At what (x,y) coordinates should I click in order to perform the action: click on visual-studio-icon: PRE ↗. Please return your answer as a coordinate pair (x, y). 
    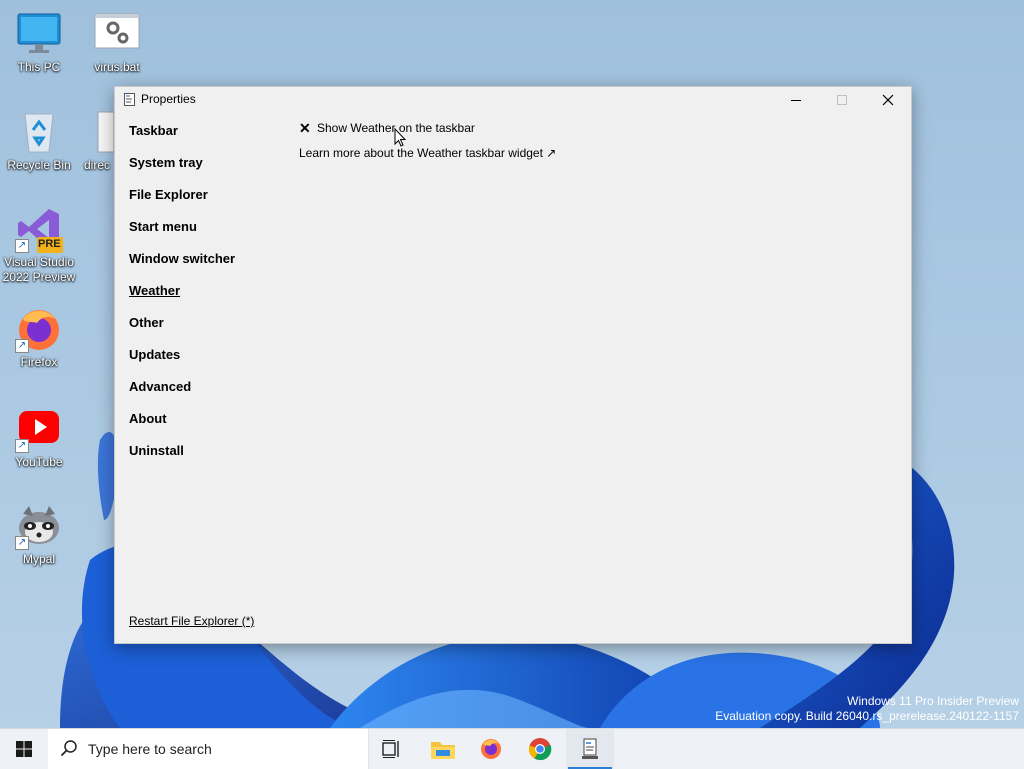
    Looking at the image, I should click on (39, 229).